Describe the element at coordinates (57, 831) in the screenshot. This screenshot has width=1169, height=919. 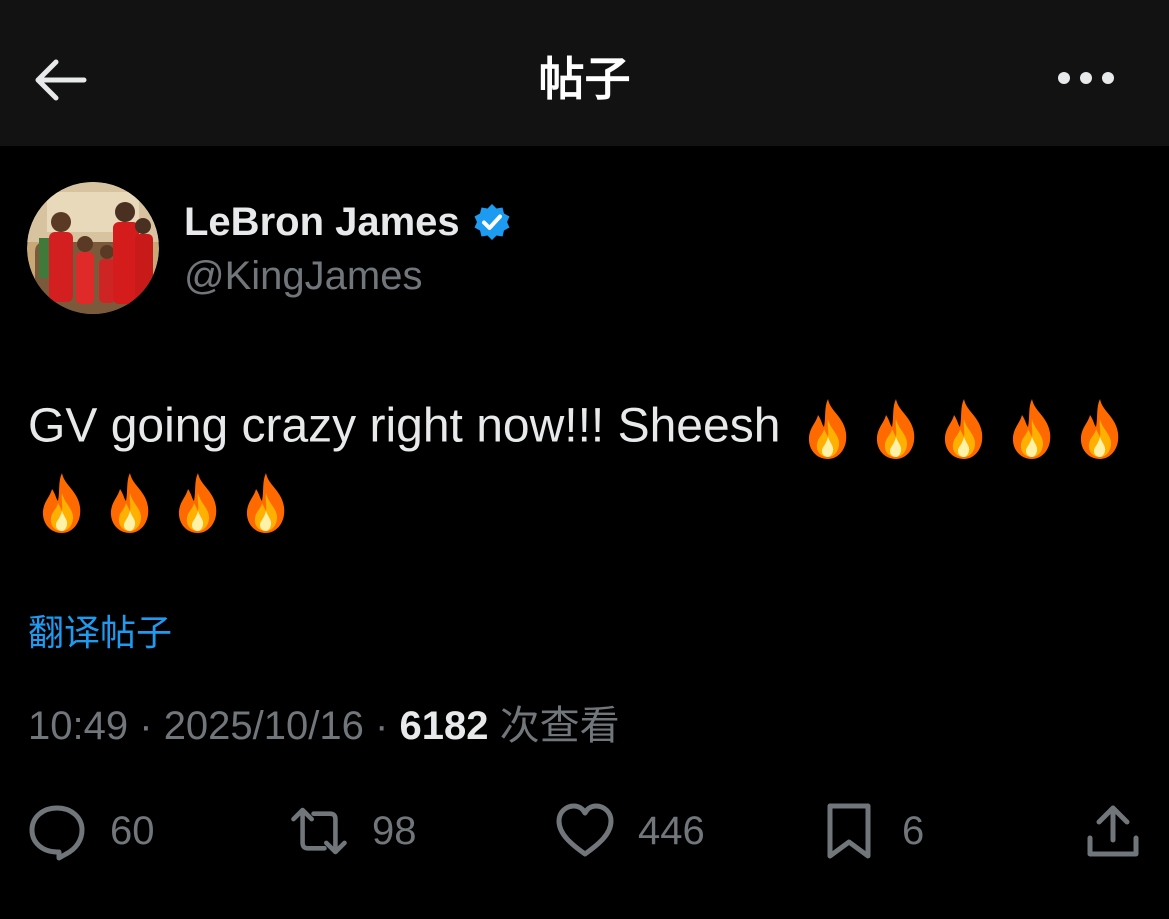
I see `reply-icon` at that location.